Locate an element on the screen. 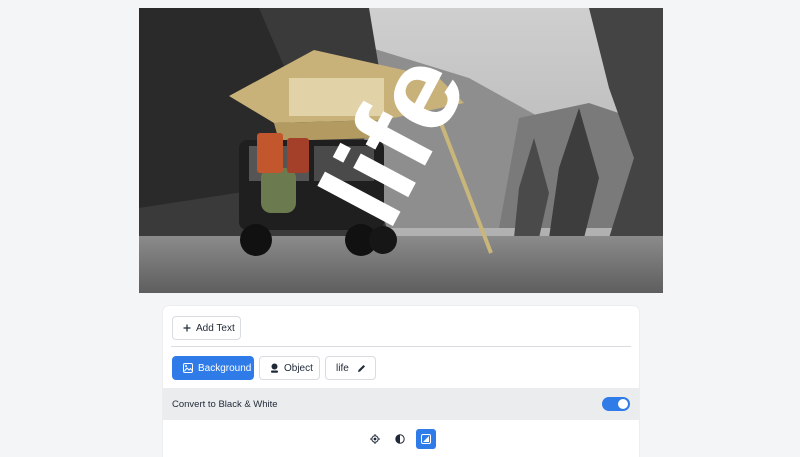 This screenshot has height=457, width=800. contrast-mode-button is located at coordinates (400, 439).